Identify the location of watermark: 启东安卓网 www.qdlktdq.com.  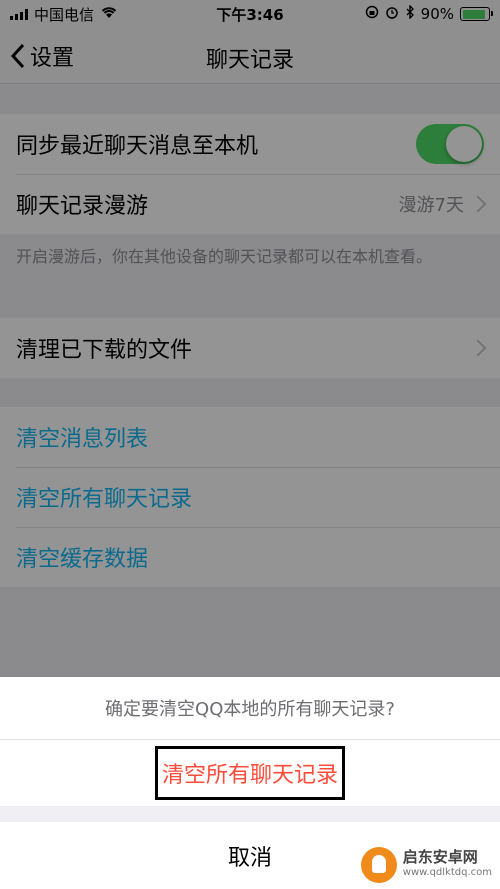
(426, 865).